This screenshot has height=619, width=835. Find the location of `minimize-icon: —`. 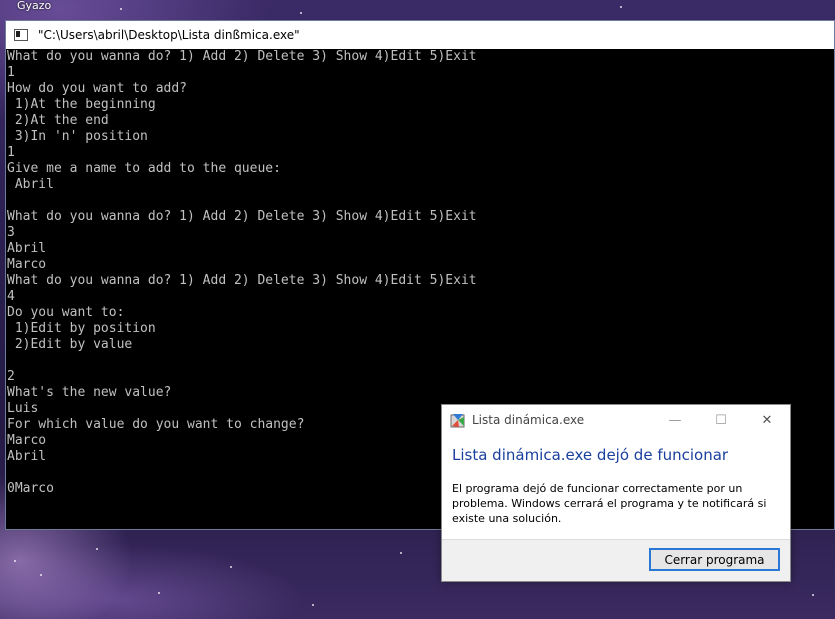

minimize-icon: — is located at coordinates (675, 420).